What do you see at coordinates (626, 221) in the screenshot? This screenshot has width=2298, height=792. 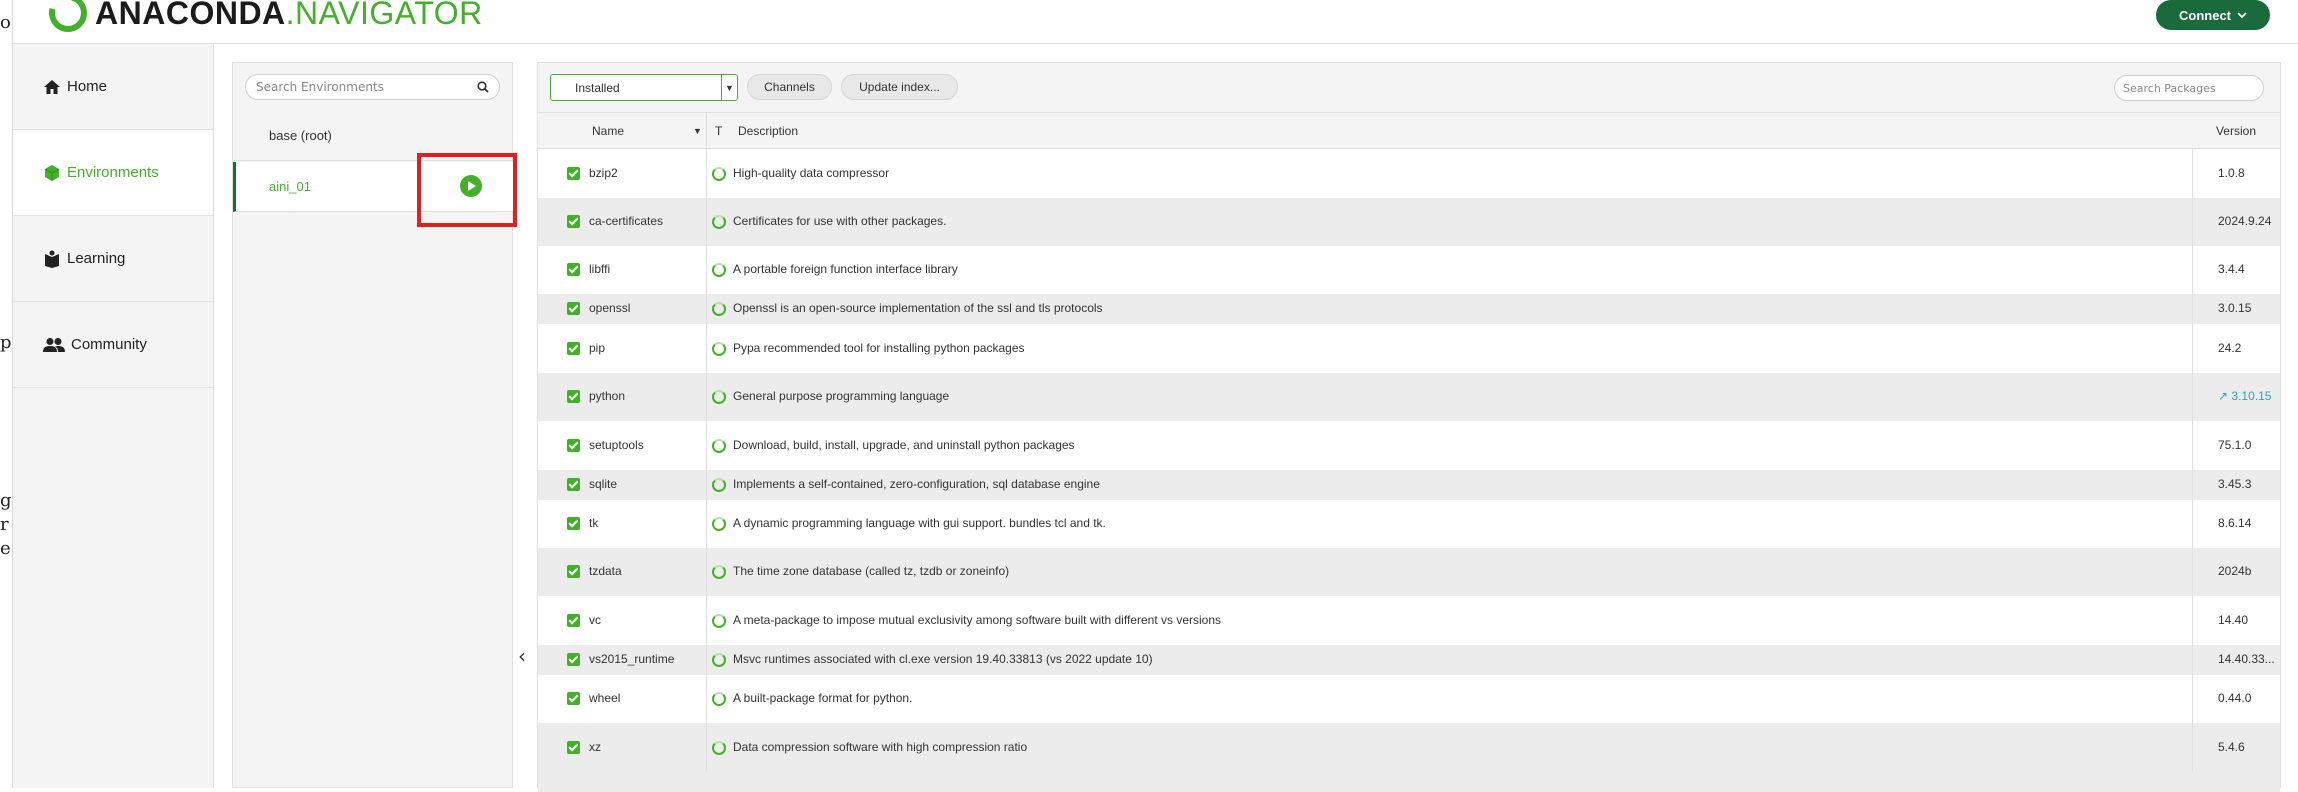 I see `package-name: ca-certificates` at bounding box center [626, 221].